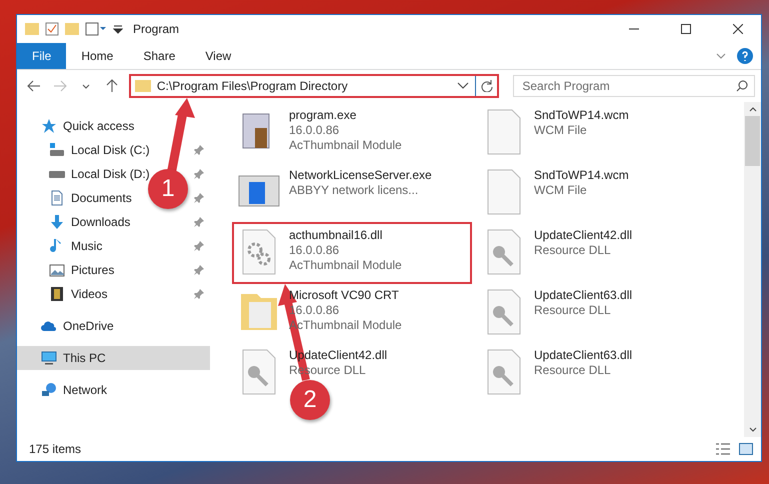  I want to click on search-field: Search Program, so click(634, 86).